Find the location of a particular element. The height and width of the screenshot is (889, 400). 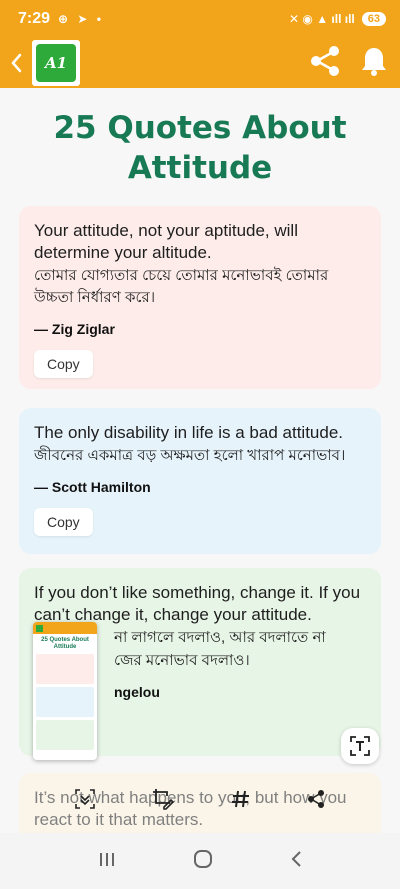

status-right: ✕ ◉ ▲ ıll ıll 63 is located at coordinates (337, 19).